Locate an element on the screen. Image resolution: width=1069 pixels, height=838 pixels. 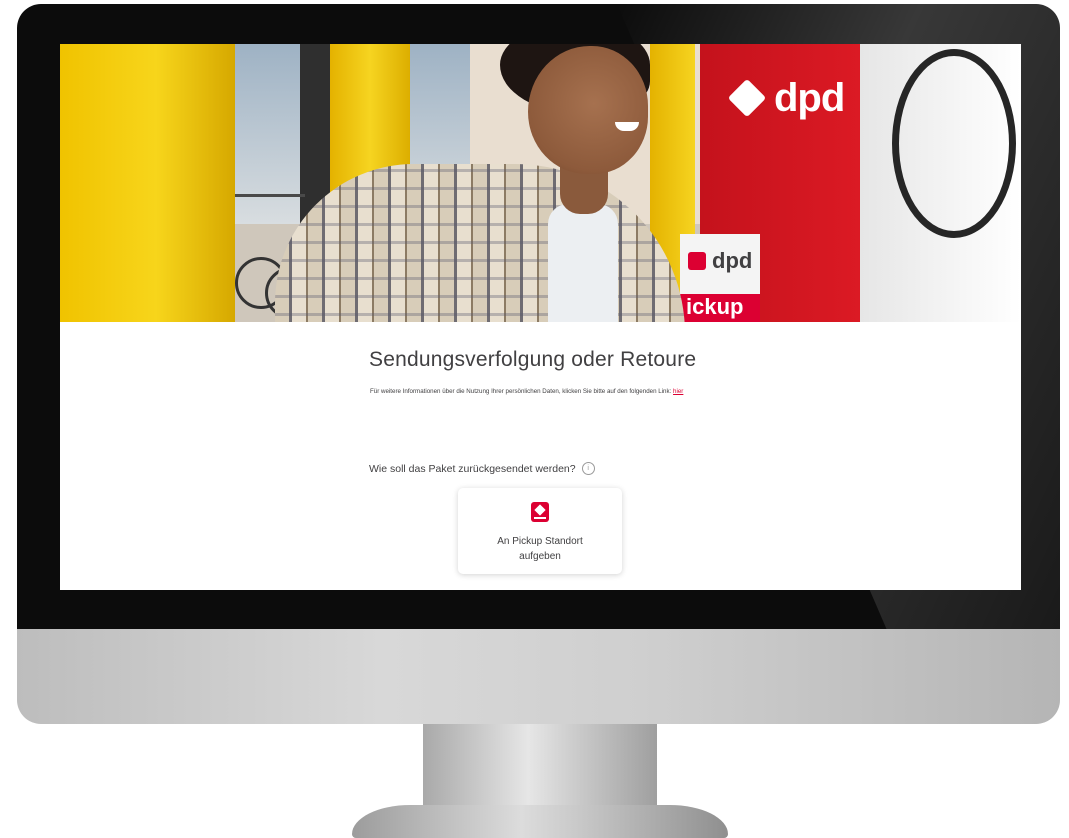
bicycle-wheel is located at coordinates (954, 143).